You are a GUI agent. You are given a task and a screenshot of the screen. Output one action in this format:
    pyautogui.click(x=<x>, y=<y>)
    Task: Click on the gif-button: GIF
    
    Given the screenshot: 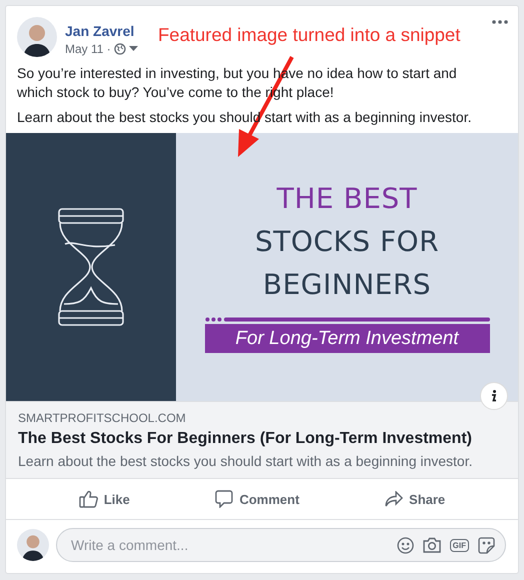 What is the action you would take?
    pyautogui.click(x=459, y=545)
    